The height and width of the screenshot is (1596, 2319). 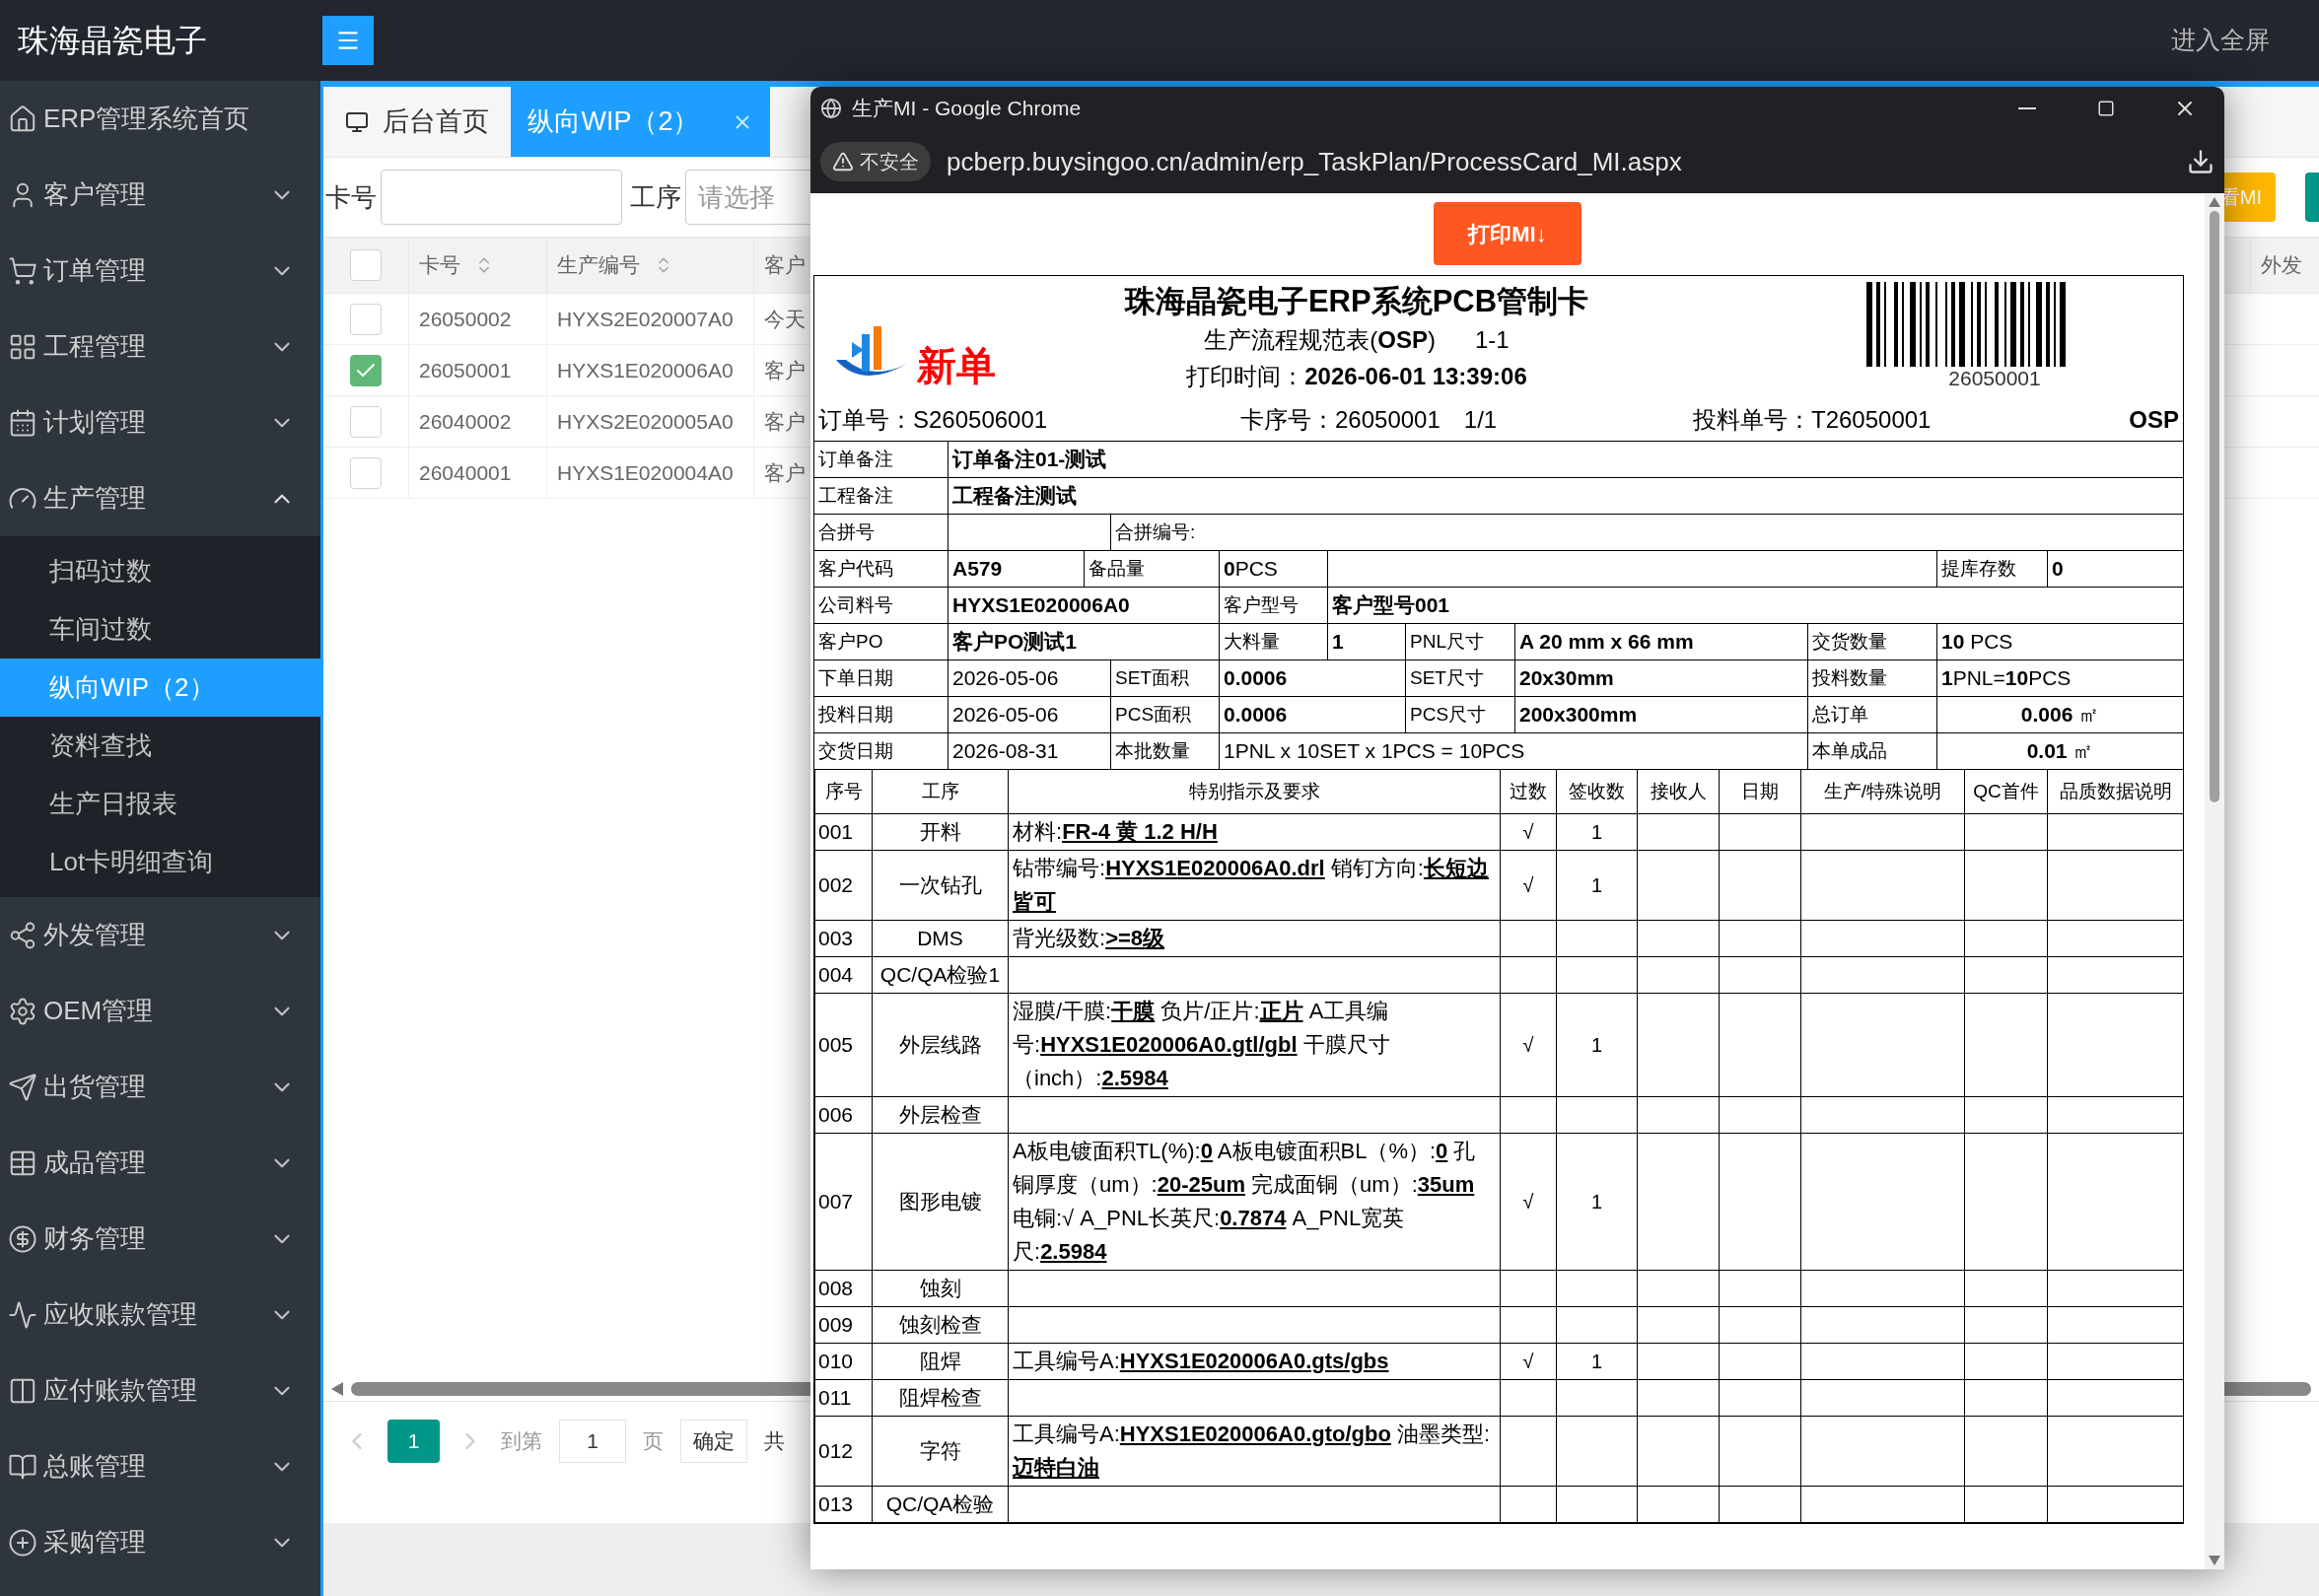 I want to click on monitor-icon, so click(x=357, y=121).